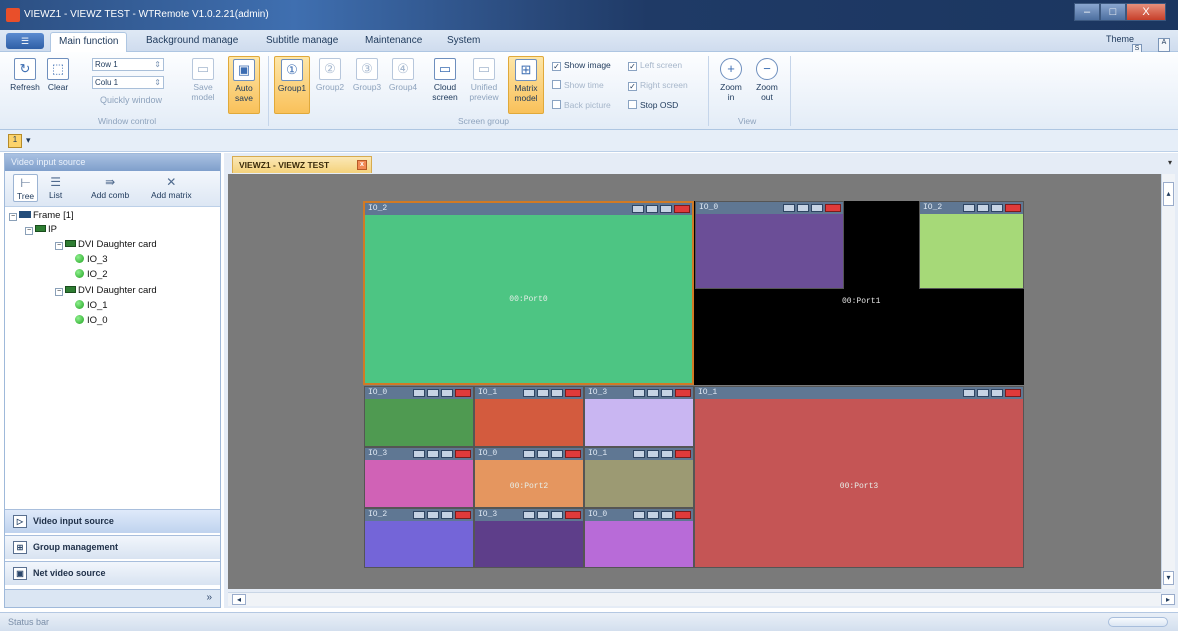  Describe the element at coordinates (1138, 622) in the screenshot. I see `resize-grip` at that location.